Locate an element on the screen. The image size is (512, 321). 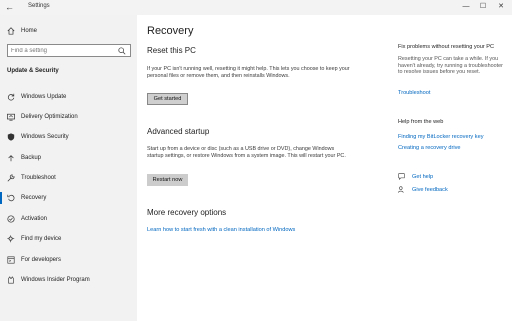
feedback-person-icon is located at coordinates (401, 189).